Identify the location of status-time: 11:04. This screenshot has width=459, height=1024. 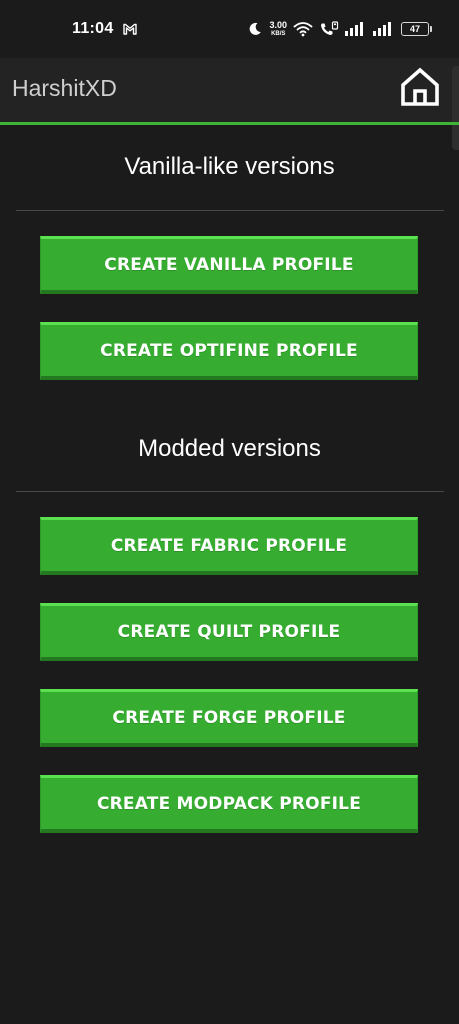
(93, 28).